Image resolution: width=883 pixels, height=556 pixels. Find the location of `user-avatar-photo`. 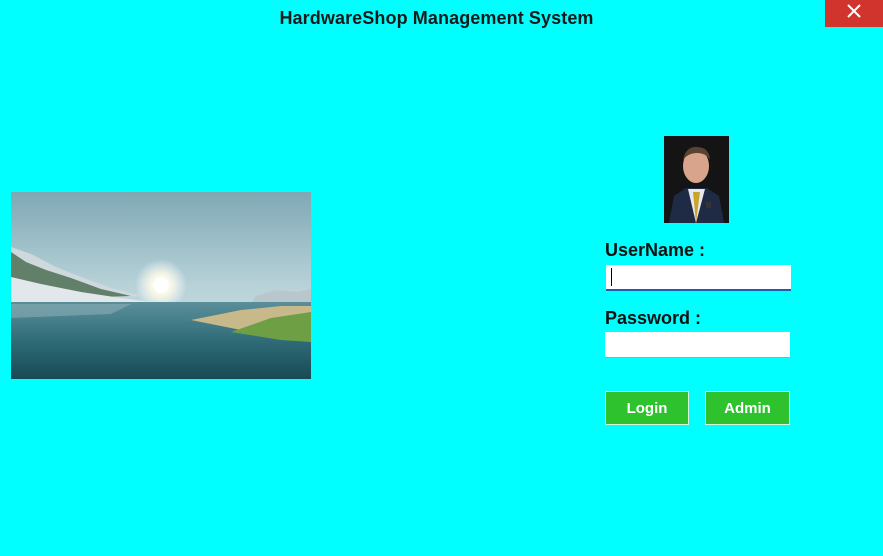

user-avatar-photo is located at coordinates (696, 179).